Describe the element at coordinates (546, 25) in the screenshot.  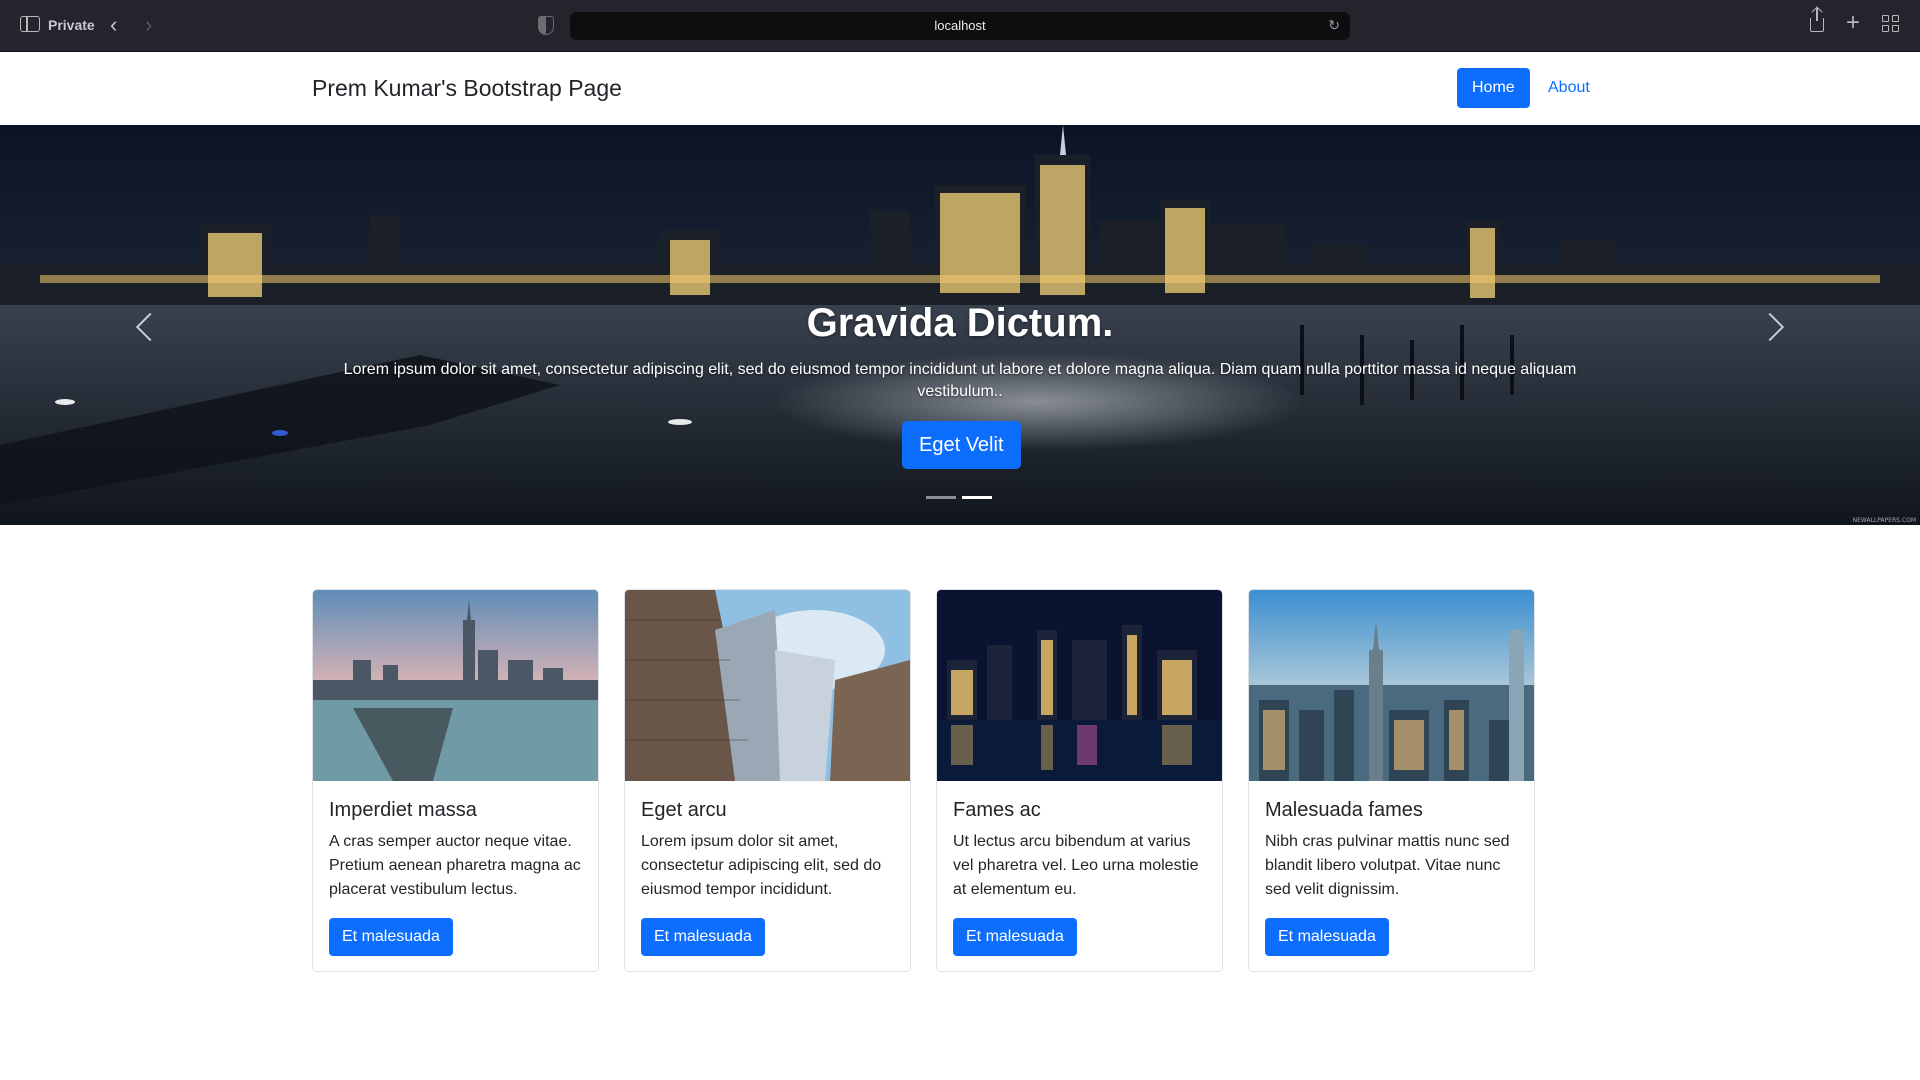
I see `privacy-shield-icon` at that location.